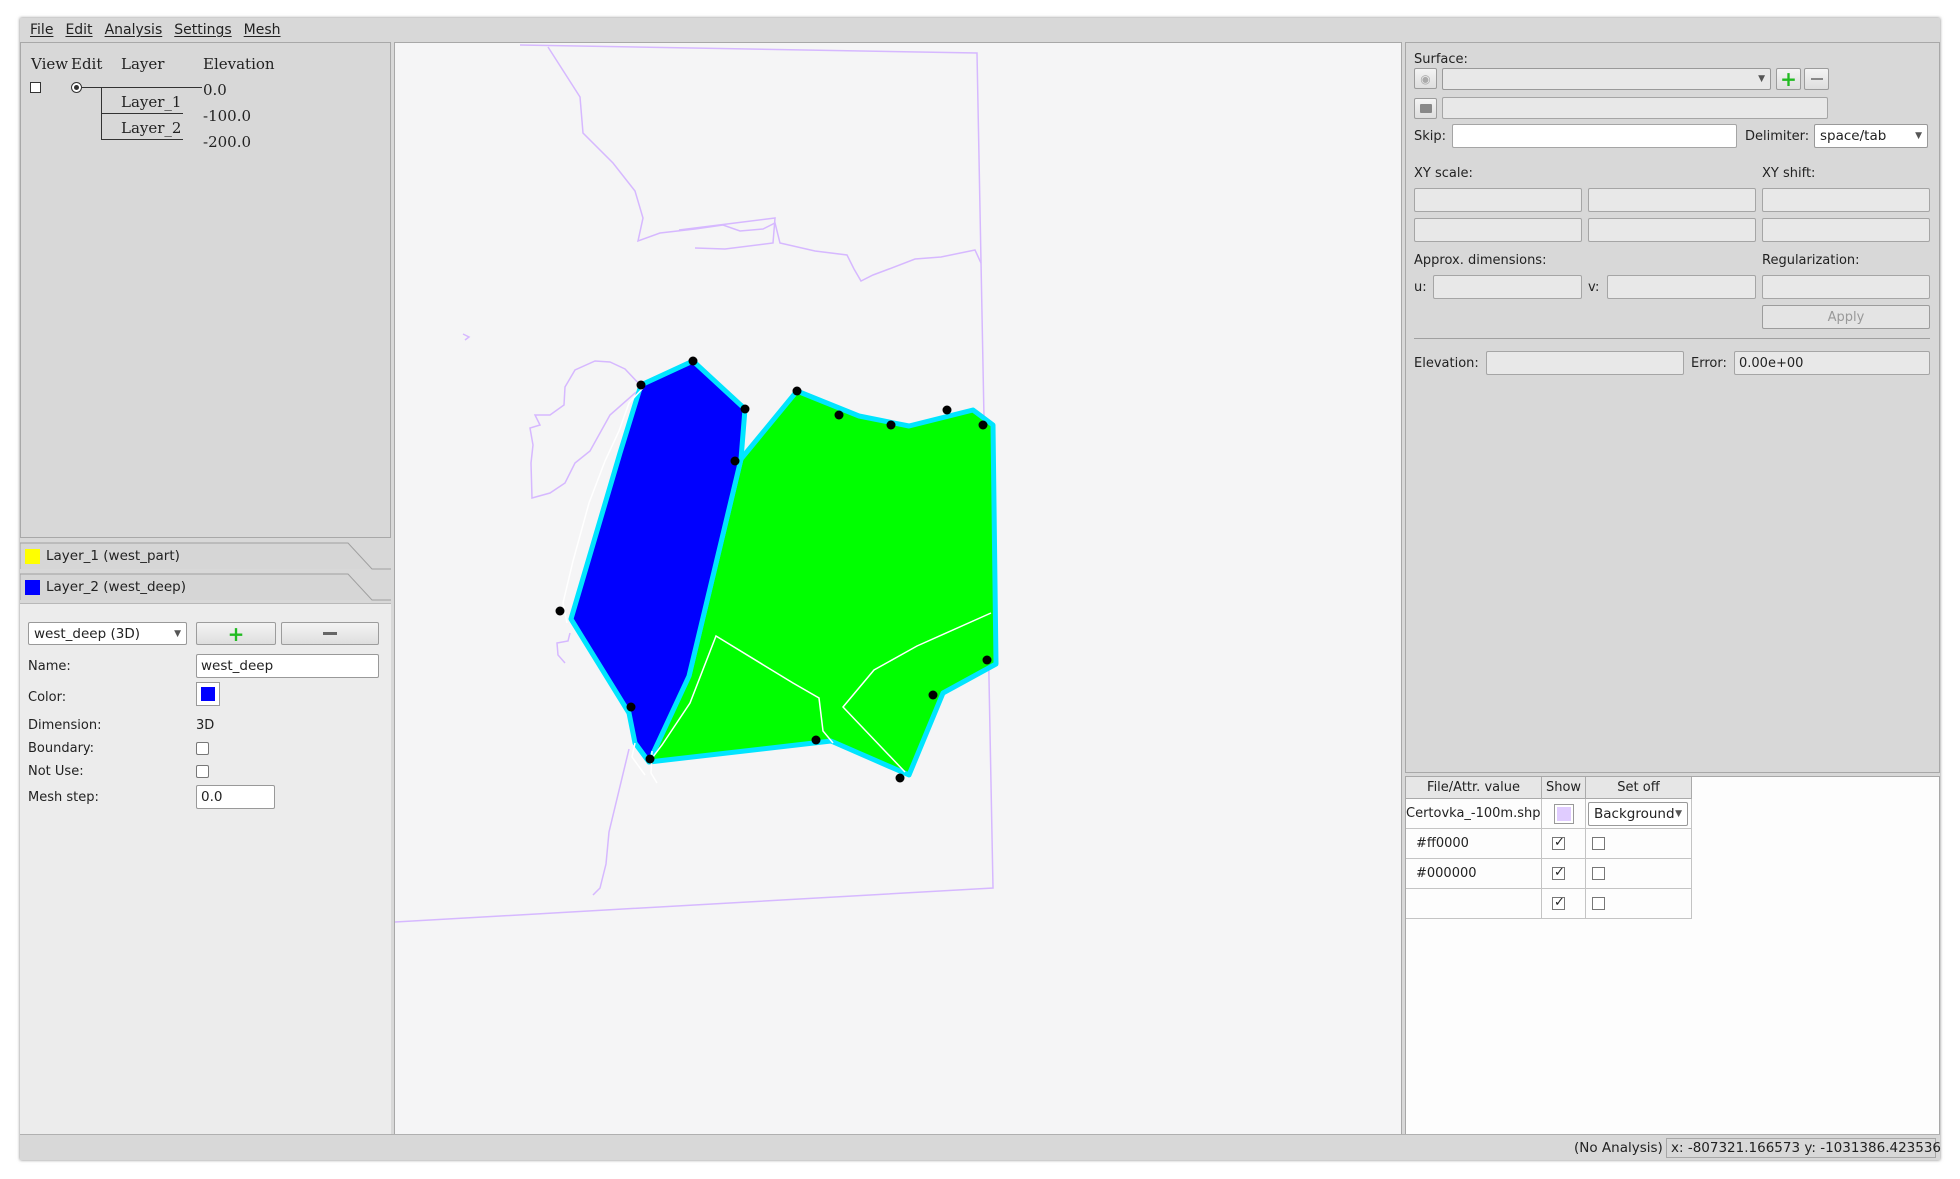 The width and height of the screenshot is (1960, 1179). Describe the element at coordinates (1441, 59) in the screenshot. I see `surface-label: Surface:` at that location.